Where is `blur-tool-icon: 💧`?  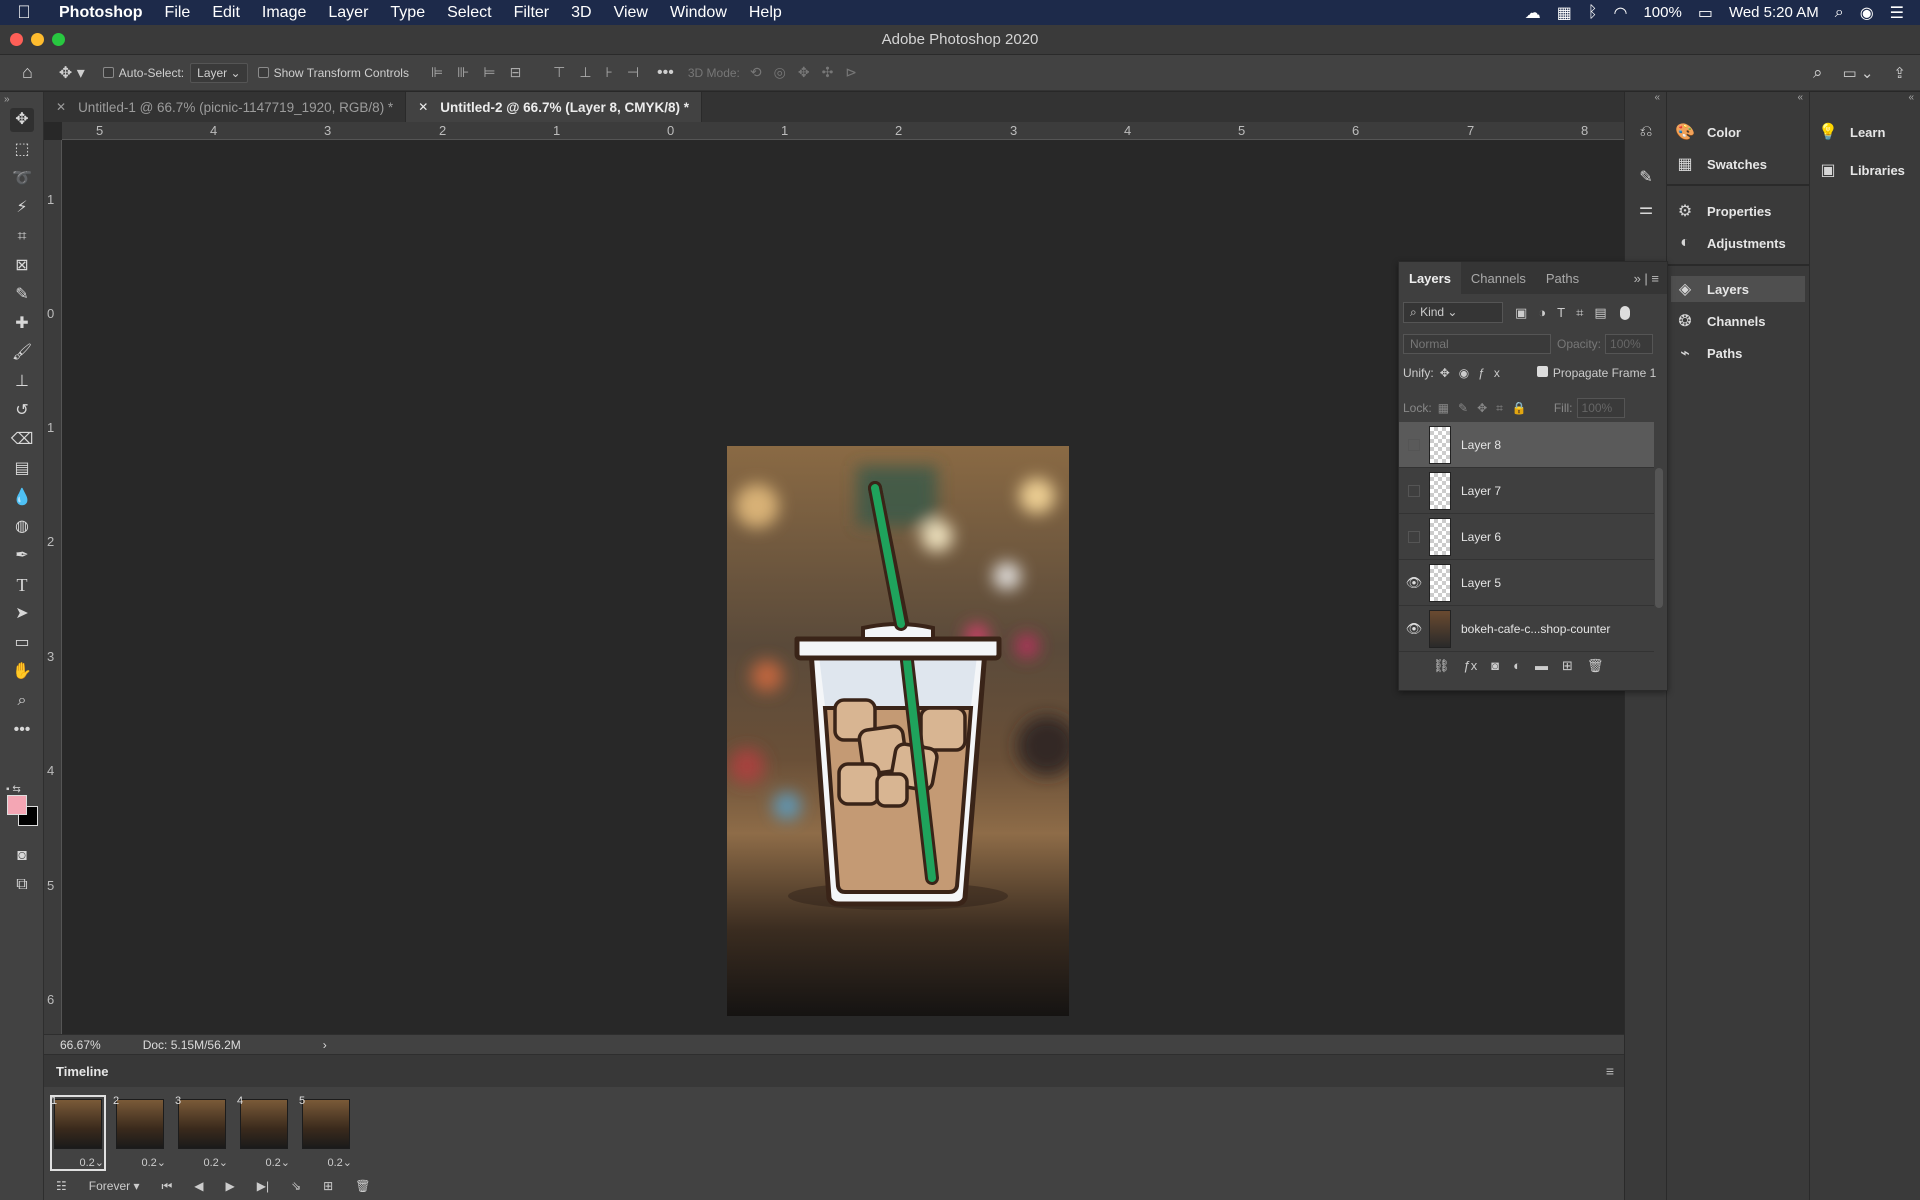 blur-tool-icon: 💧 is located at coordinates (22, 498).